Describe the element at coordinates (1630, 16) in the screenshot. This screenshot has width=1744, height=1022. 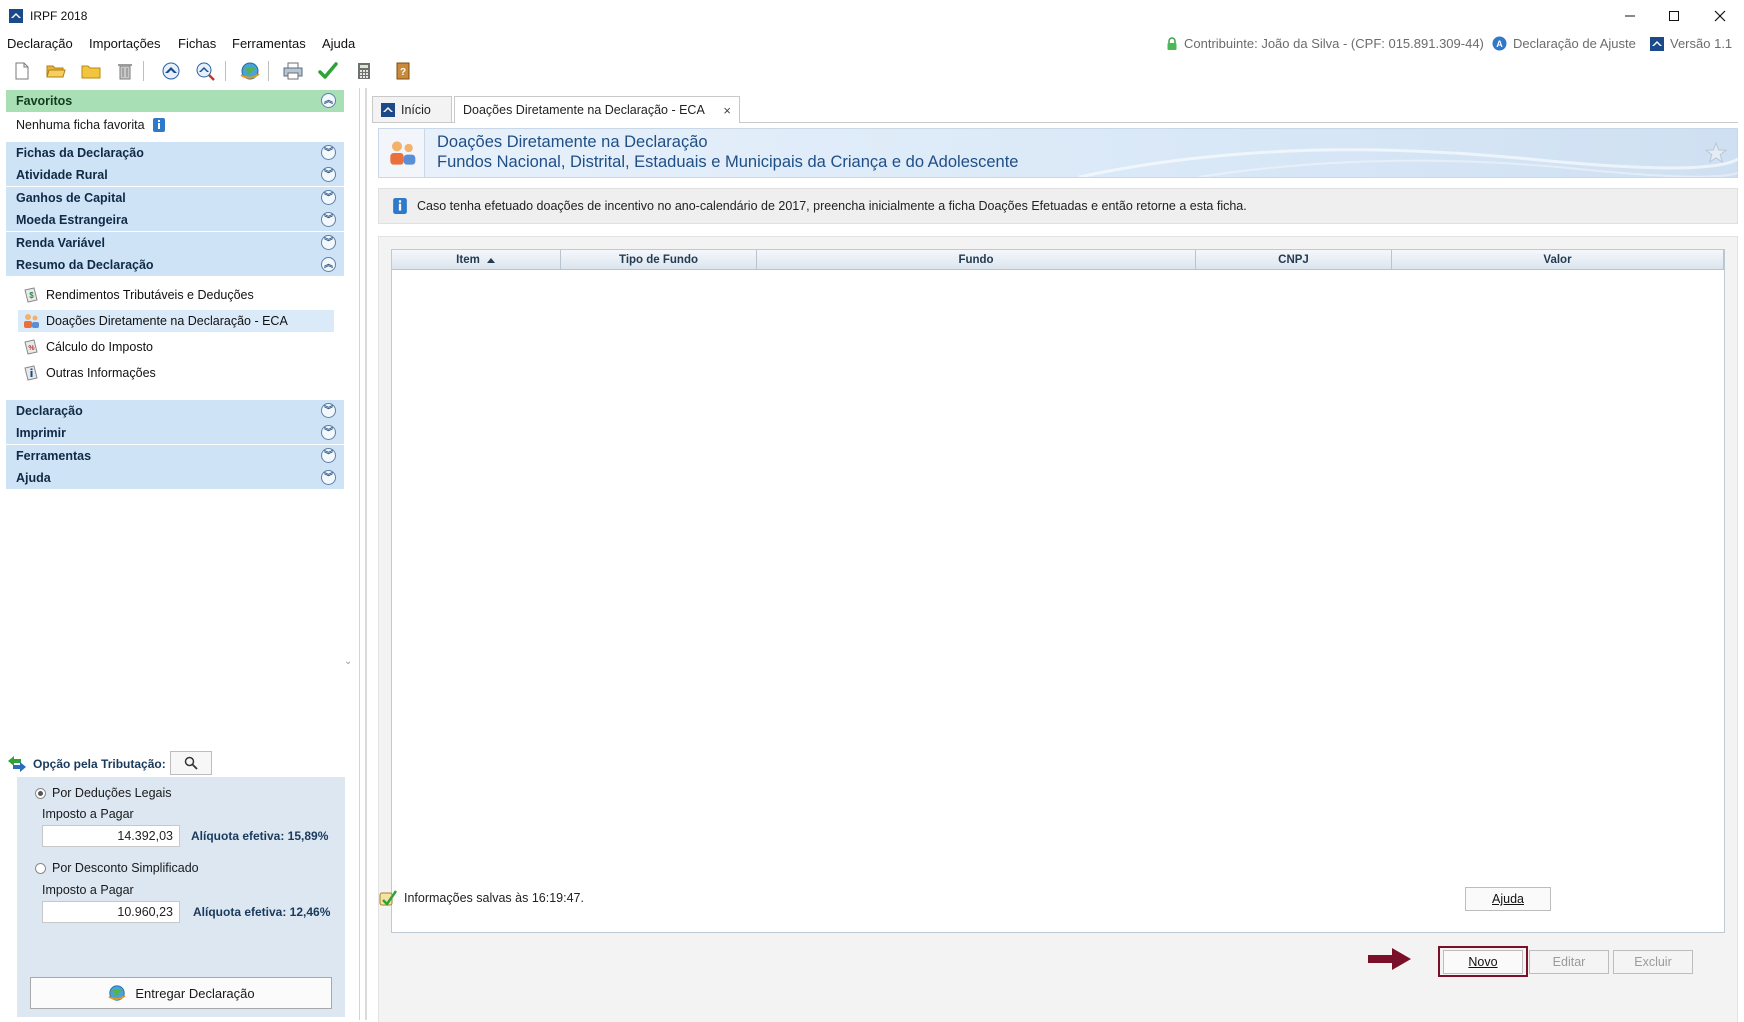
I see `minimize-button` at that location.